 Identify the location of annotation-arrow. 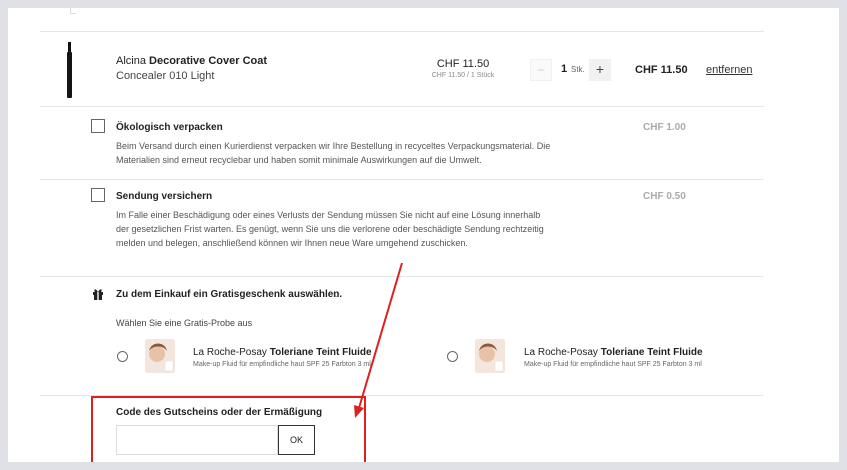
(378, 340).